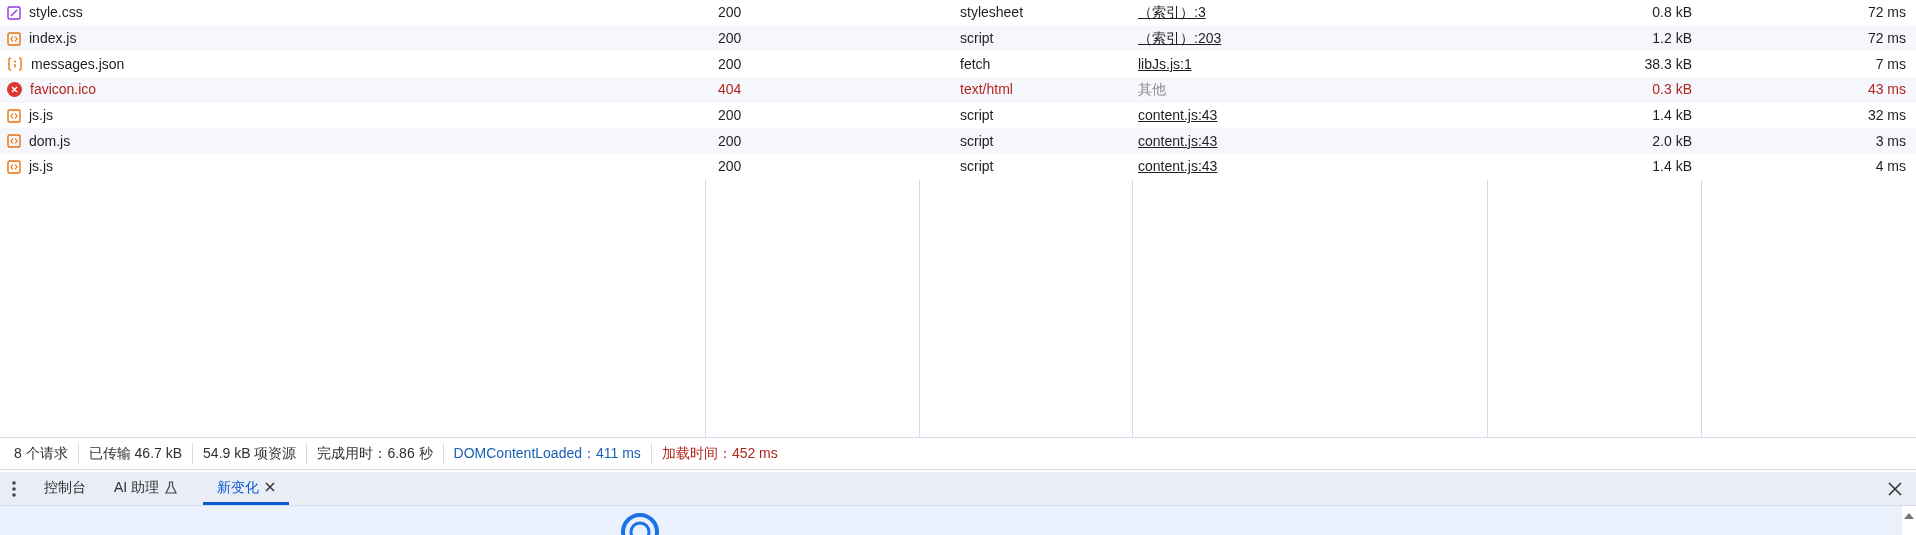 This screenshot has width=1916, height=535. What do you see at coordinates (78, 64) in the screenshot?
I see `file-name: messages.json` at bounding box center [78, 64].